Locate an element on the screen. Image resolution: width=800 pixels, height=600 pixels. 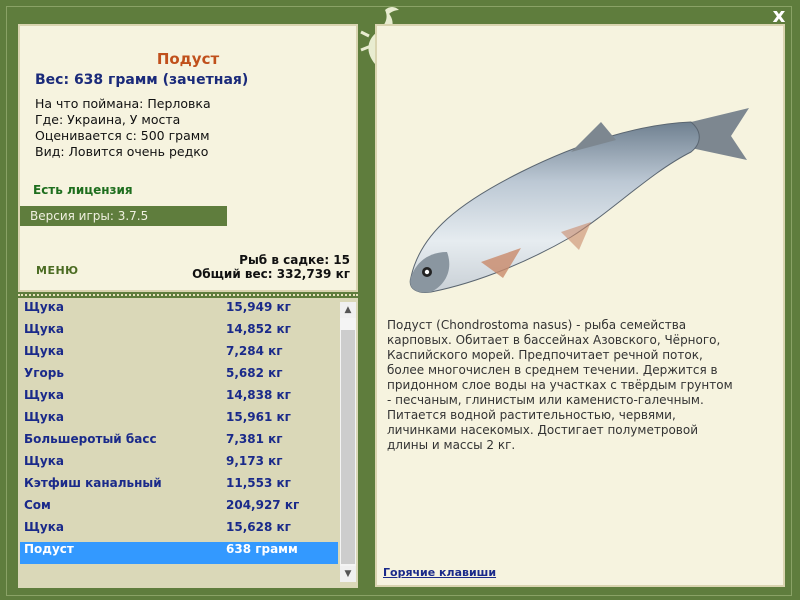
fish-title: Подуст is located at coordinates (188, 59).